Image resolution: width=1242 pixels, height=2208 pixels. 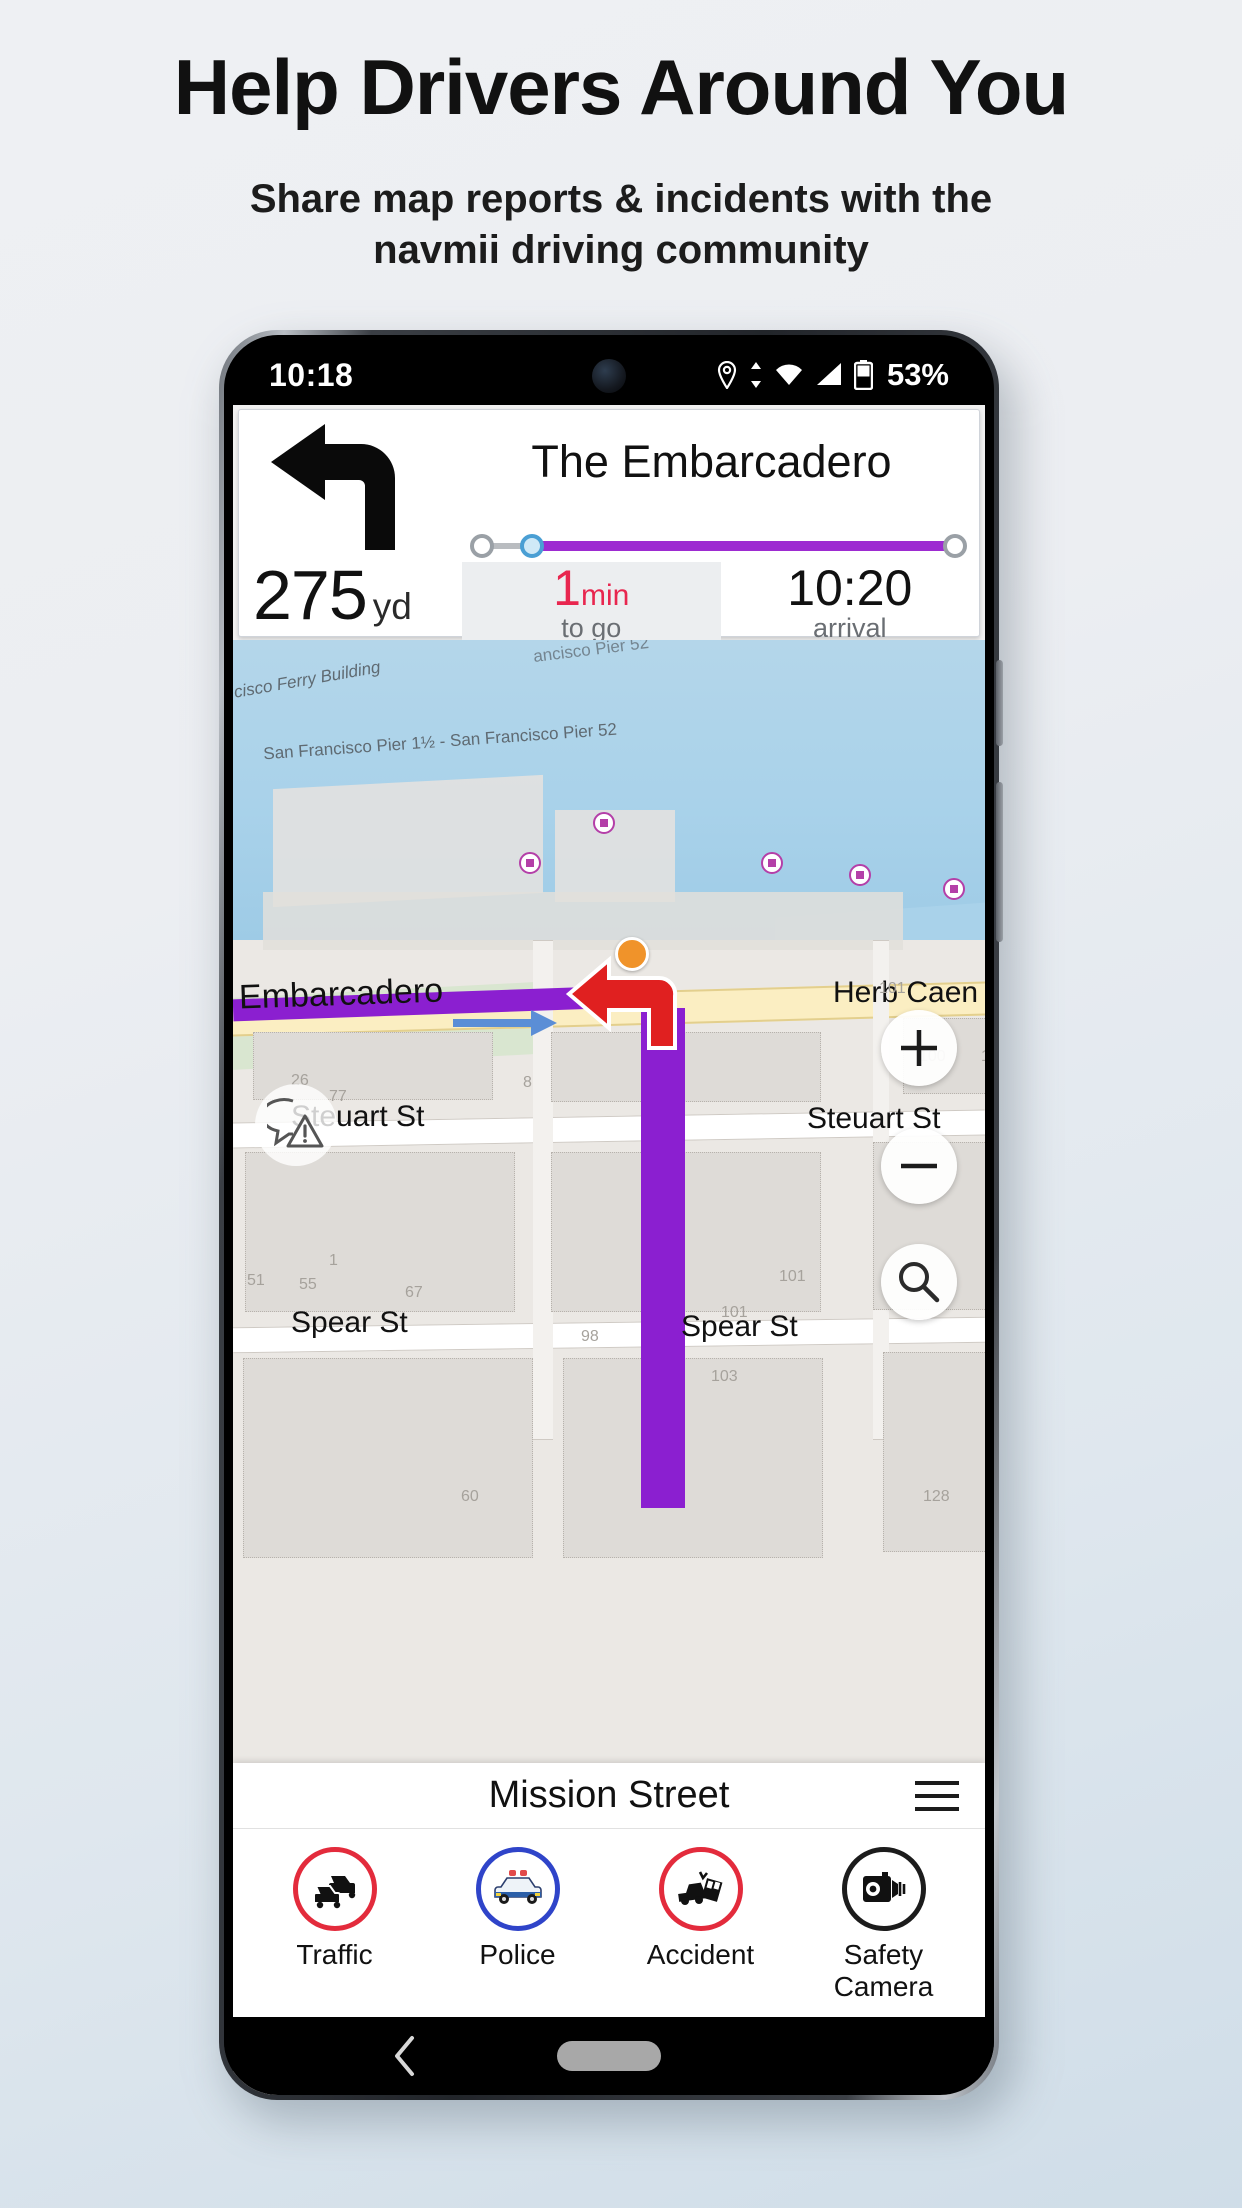 I want to click on minus-icon, so click(x=919, y=1166).